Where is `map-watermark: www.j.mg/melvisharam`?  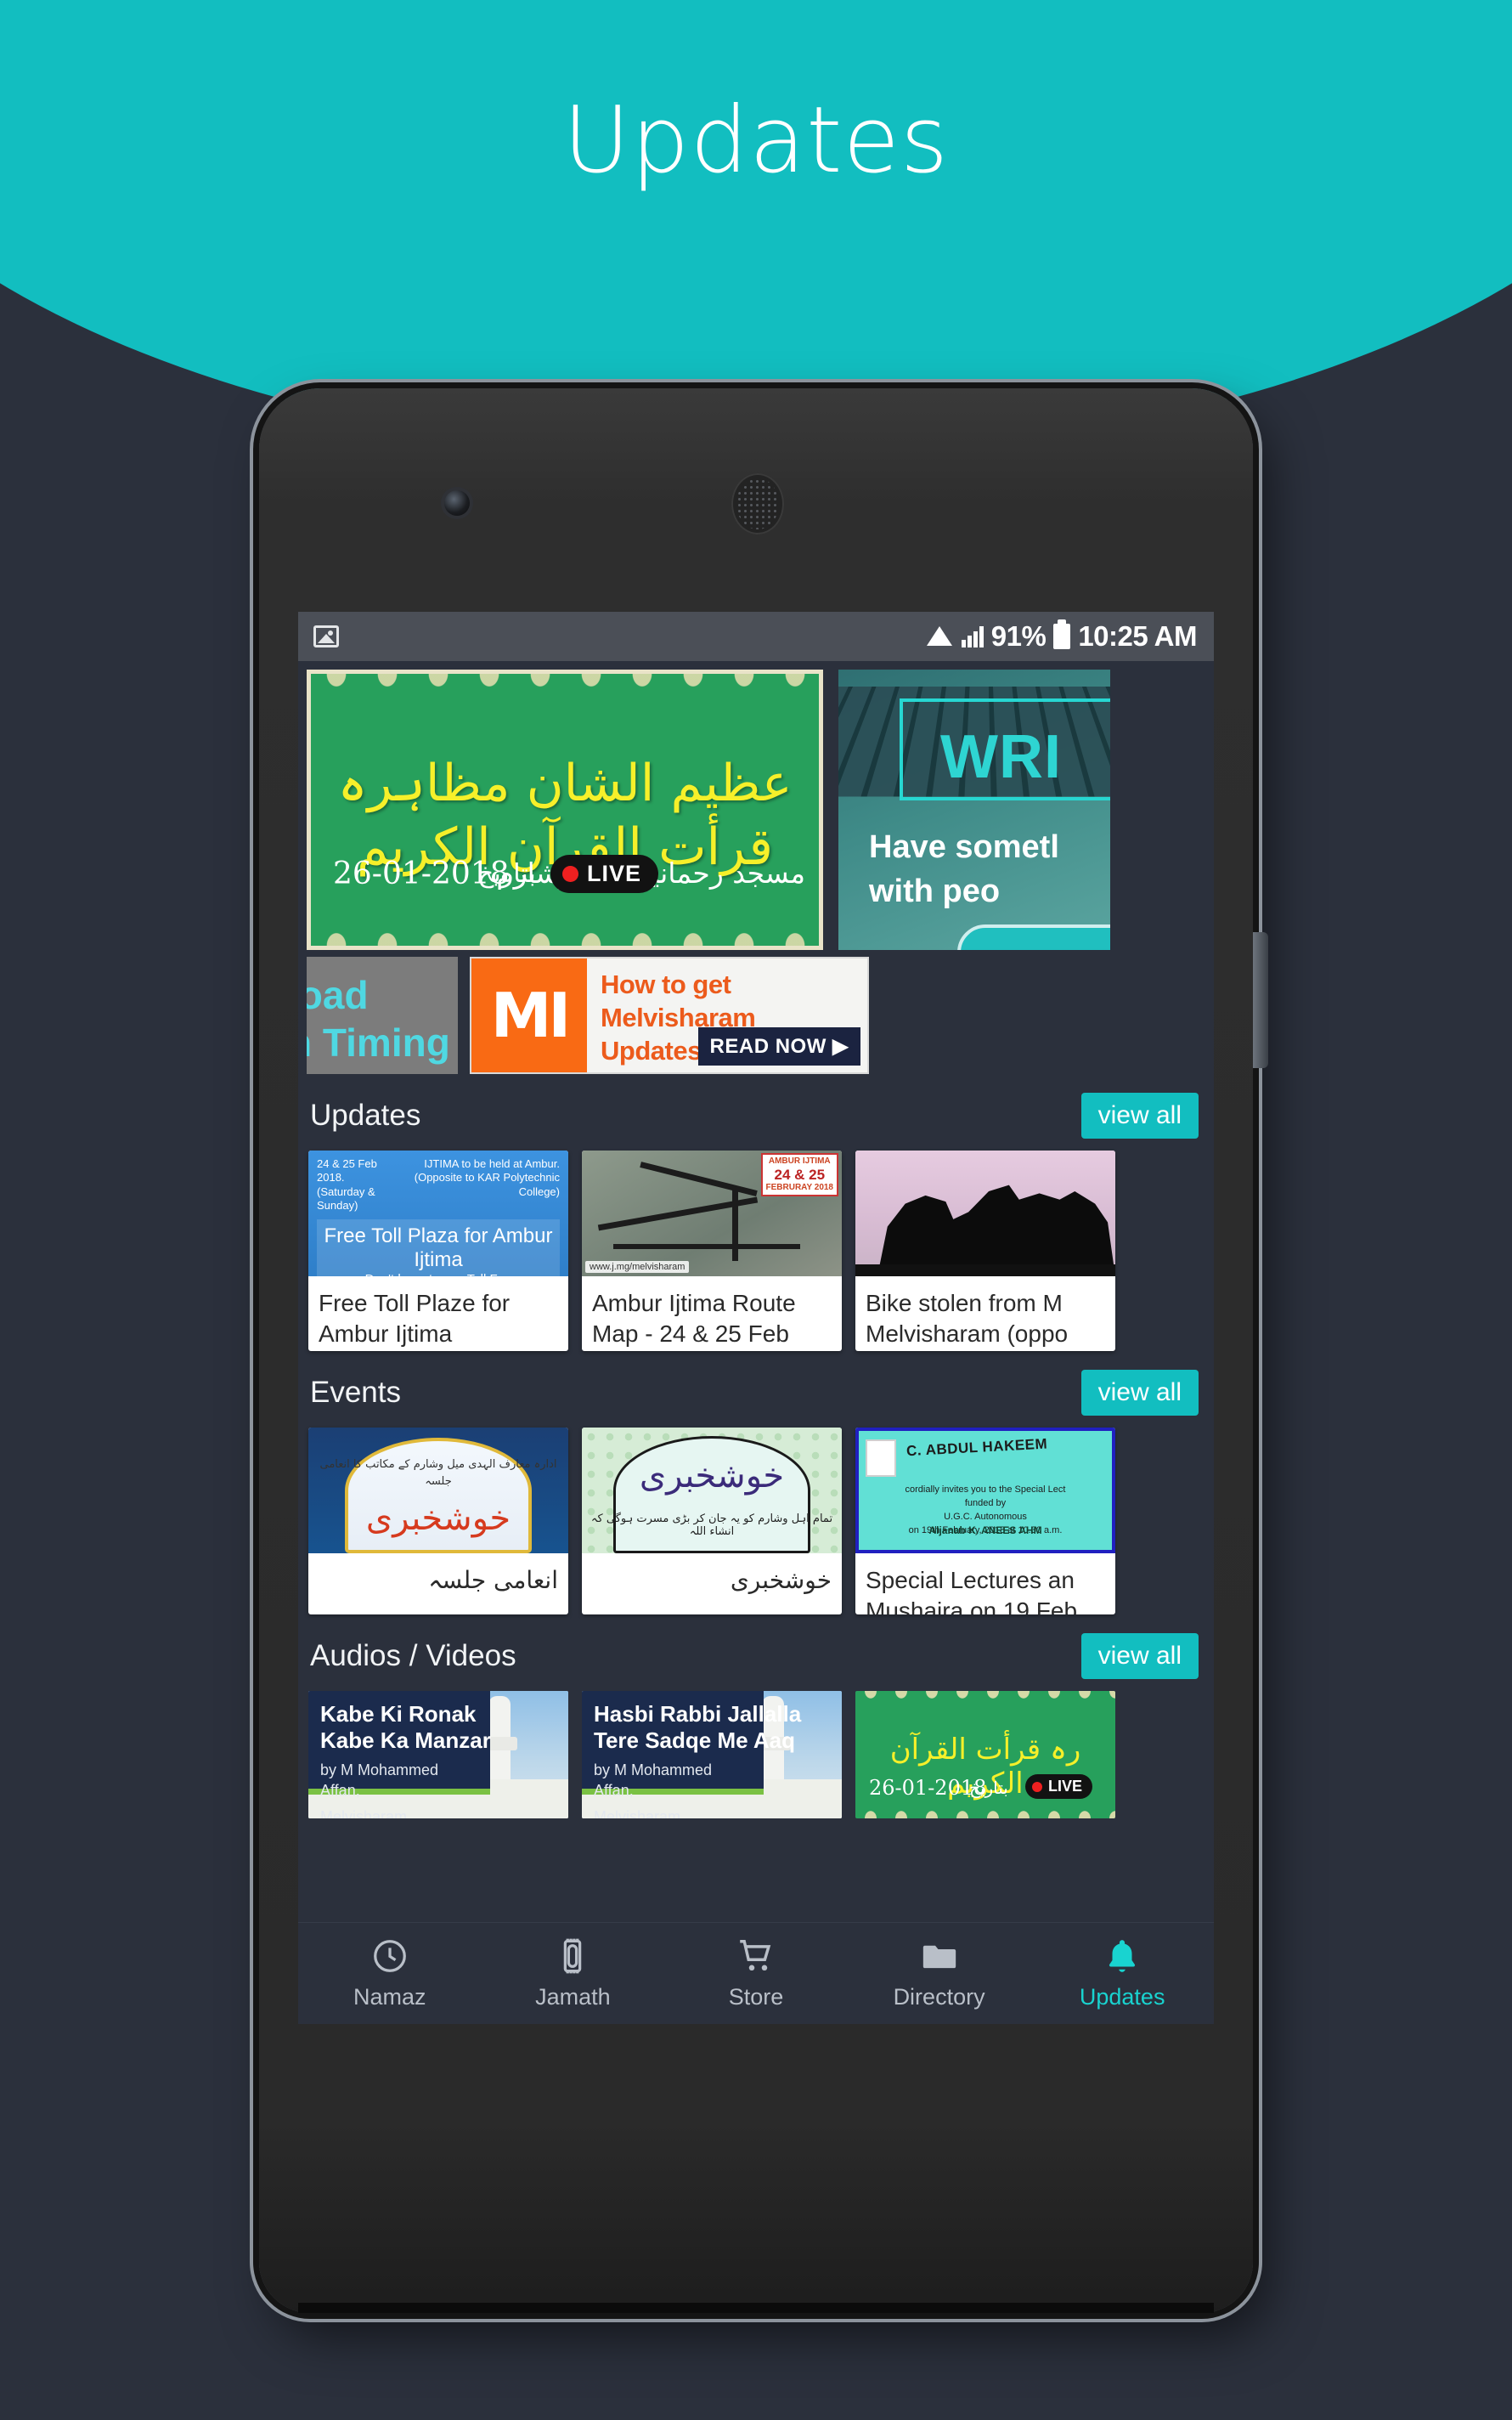
map-watermark: www.j.mg/melvisharam is located at coordinates (637, 1267).